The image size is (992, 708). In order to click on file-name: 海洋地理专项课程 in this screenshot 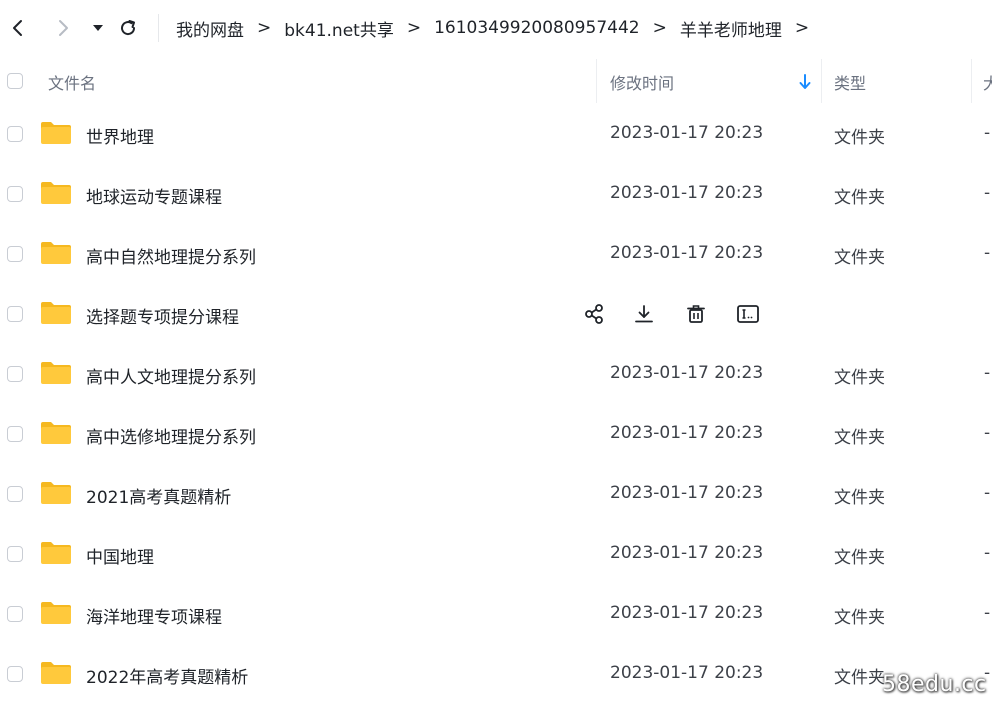, I will do `click(154, 615)`.